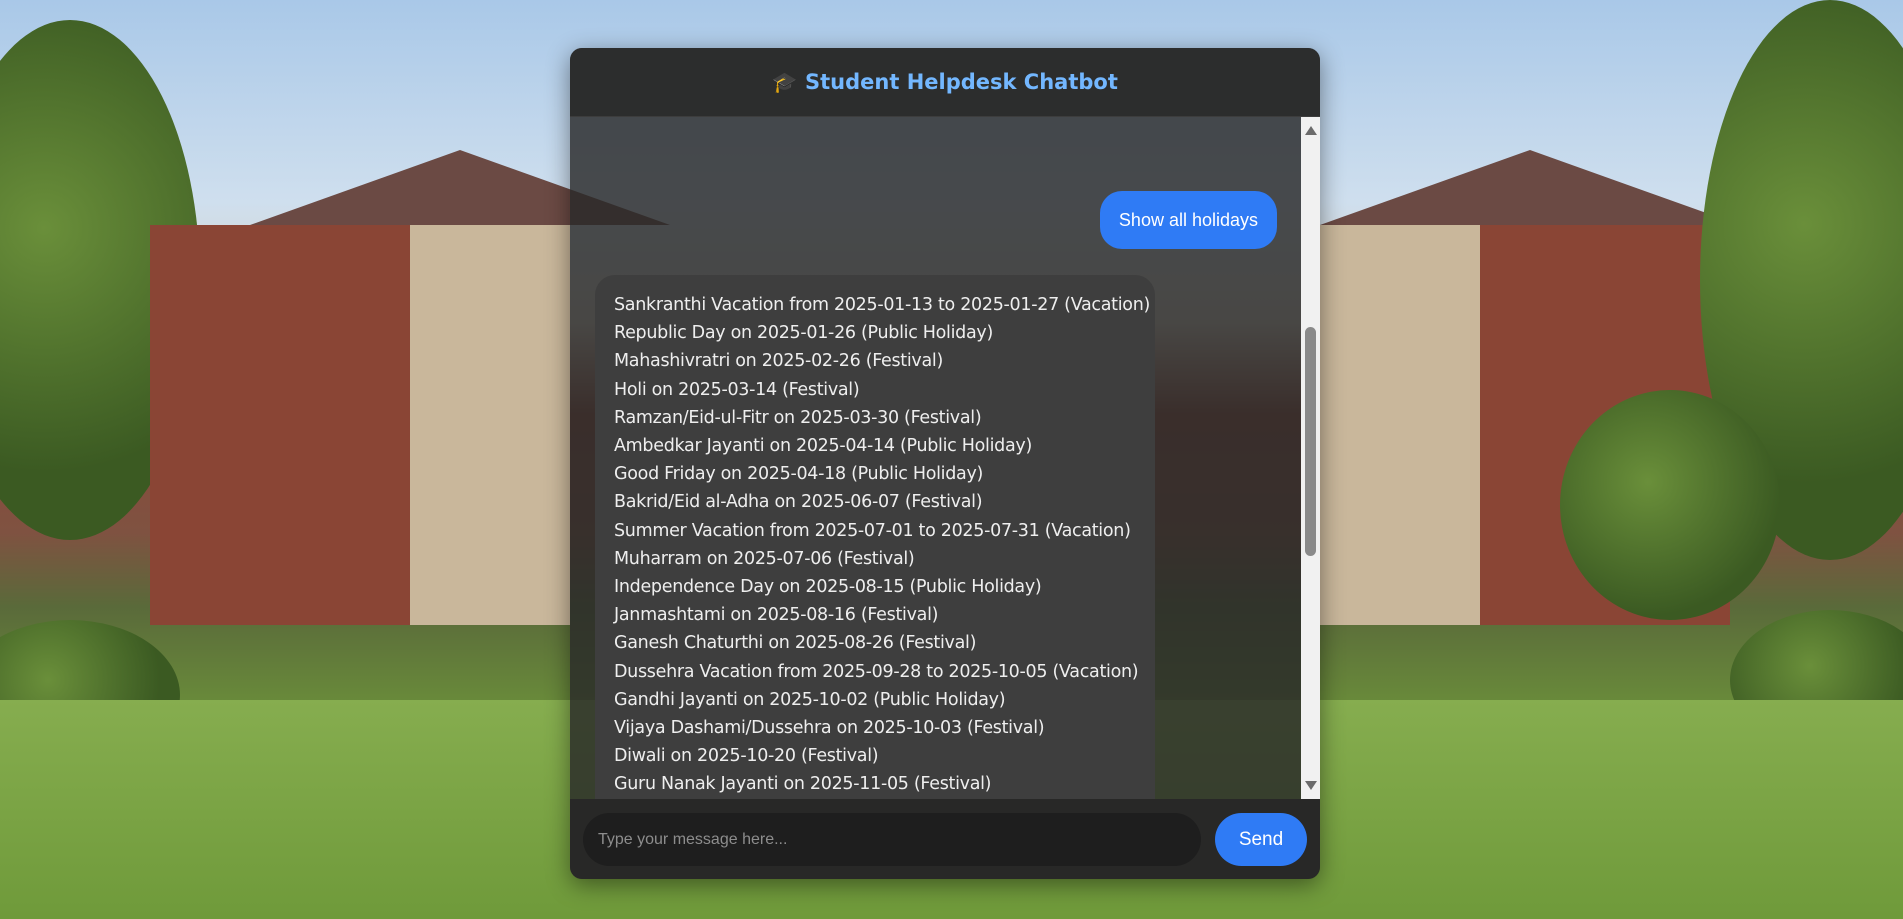 The width and height of the screenshot is (1903, 919). I want to click on message-scrollbar, so click(1310, 458).